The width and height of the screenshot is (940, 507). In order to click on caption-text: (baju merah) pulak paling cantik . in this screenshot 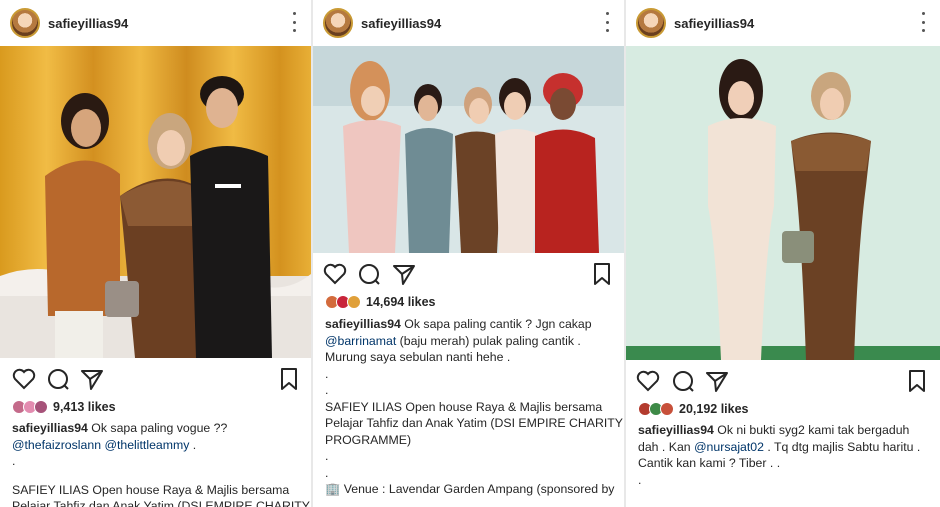, I will do `click(488, 340)`.